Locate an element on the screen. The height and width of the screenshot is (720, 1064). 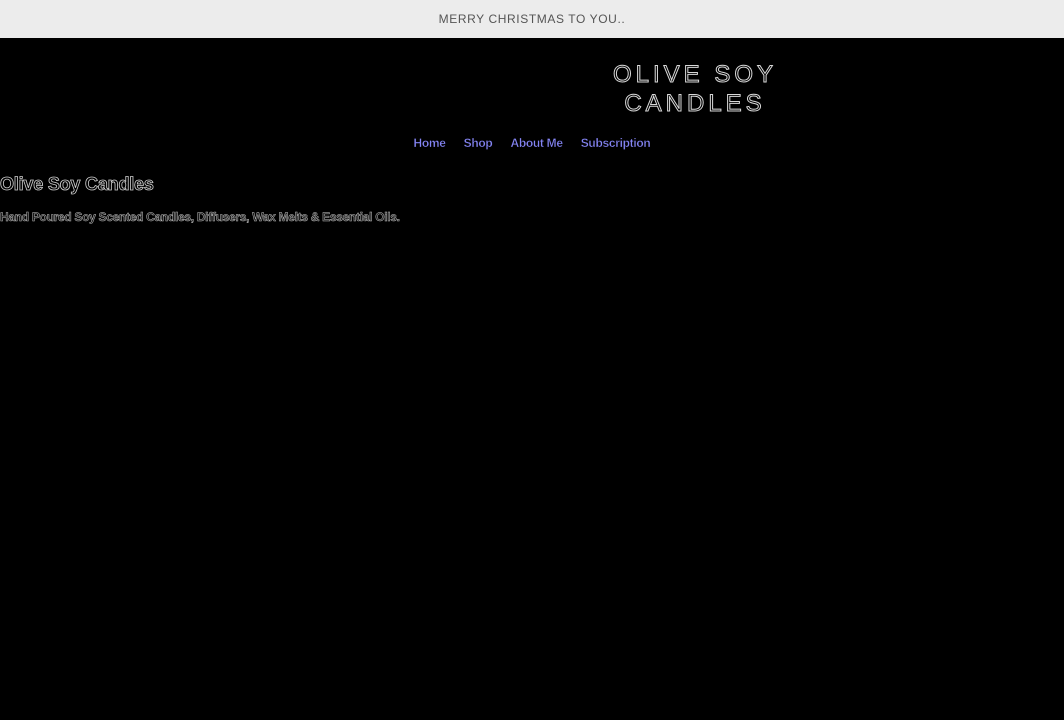
main-navigation: Home Shop About Me Subscription is located at coordinates (532, 143).